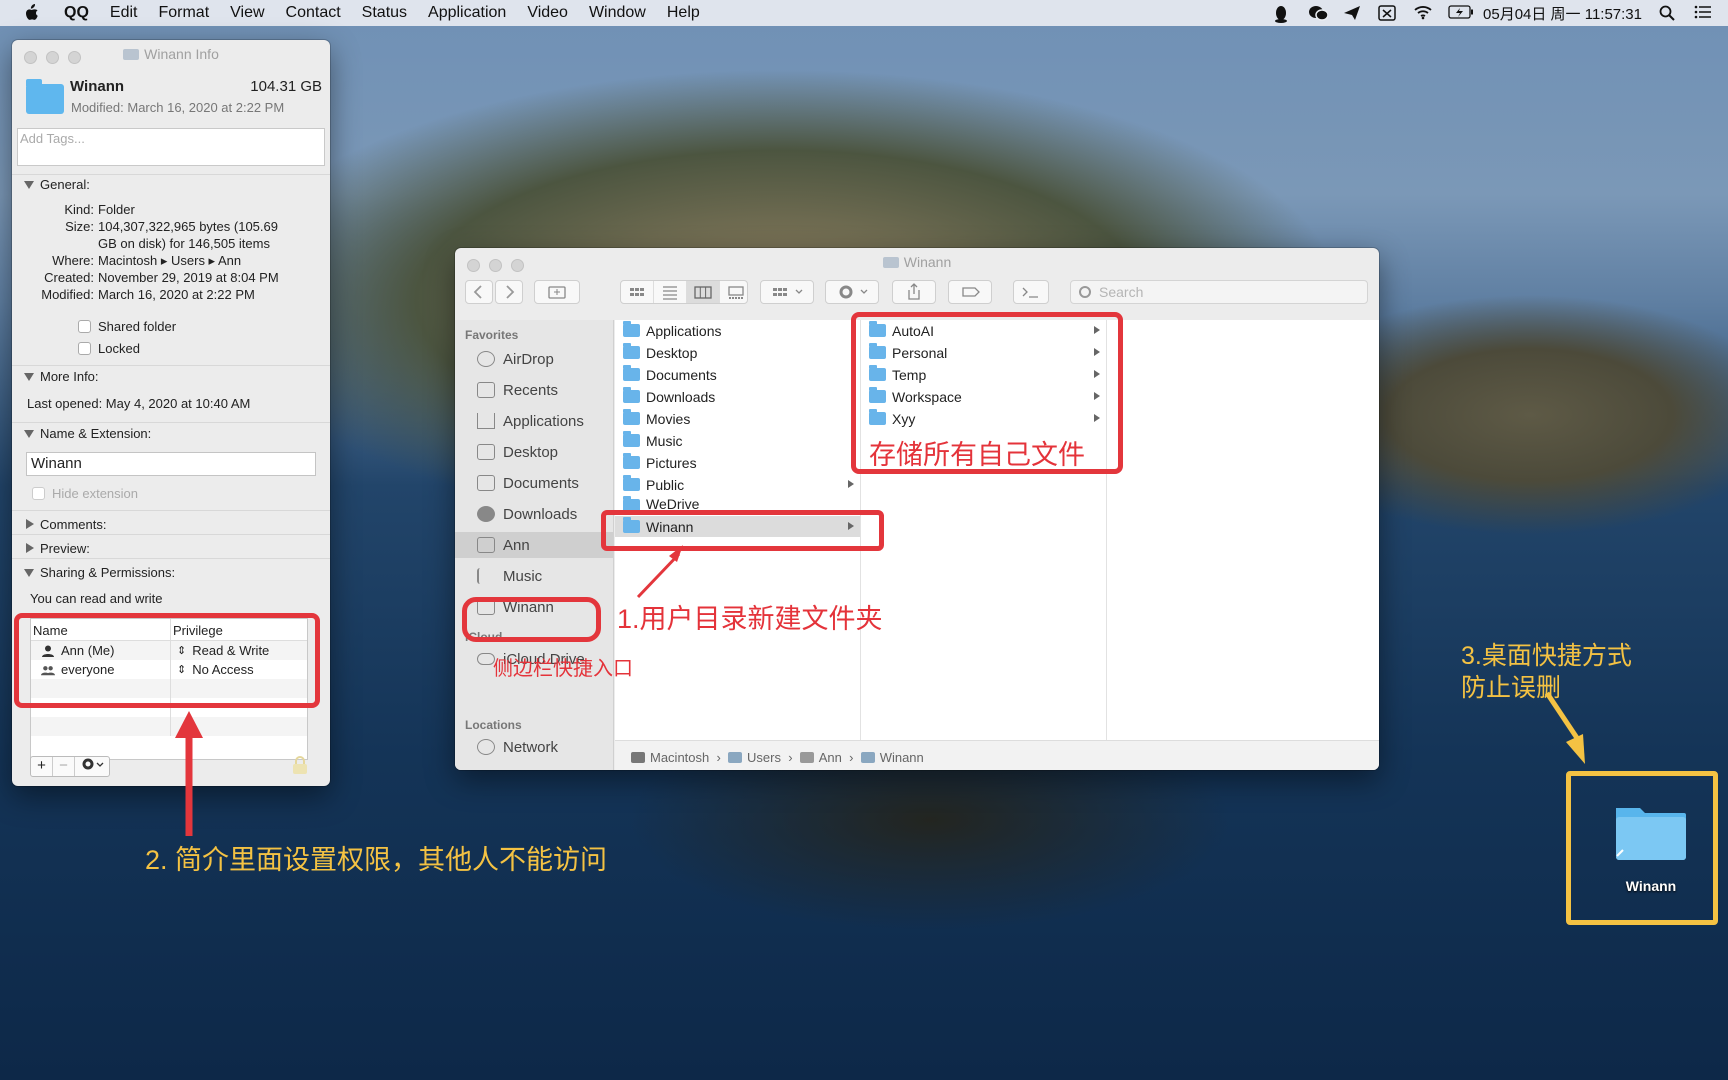  What do you see at coordinates (737, 462) in the screenshot?
I see `list-item: Pictures` at bounding box center [737, 462].